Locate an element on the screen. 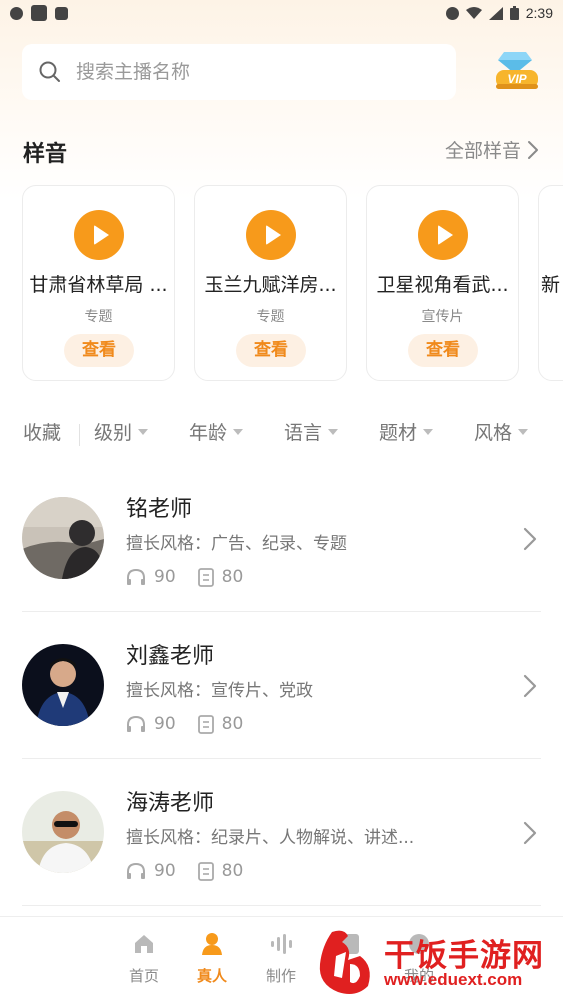 The width and height of the screenshot is (563, 1002). wifi-icon is located at coordinates (473, 12).